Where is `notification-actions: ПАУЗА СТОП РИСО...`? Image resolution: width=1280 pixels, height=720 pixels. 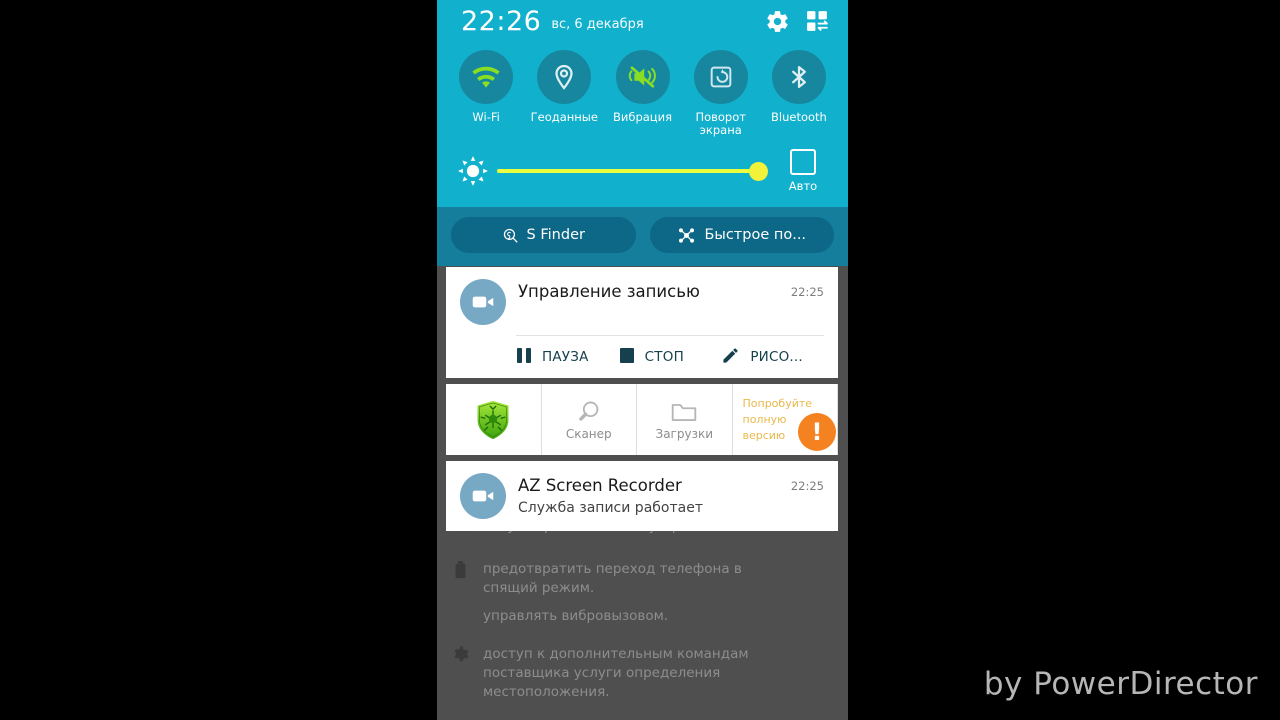
notification-actions: ПАУЗА СТОП РИСО... is located at coordinates (670, 356).